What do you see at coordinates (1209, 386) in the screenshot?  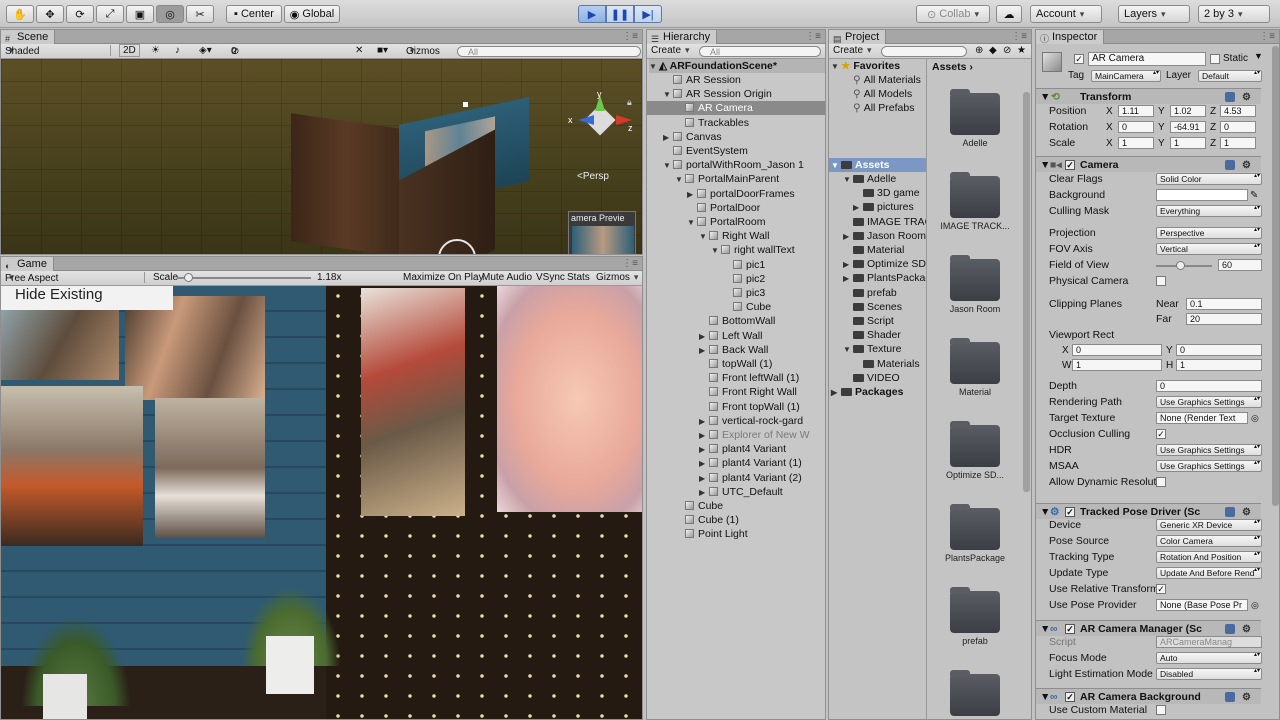 I see `depth-field: 0` at bounding box center [1209, 386].